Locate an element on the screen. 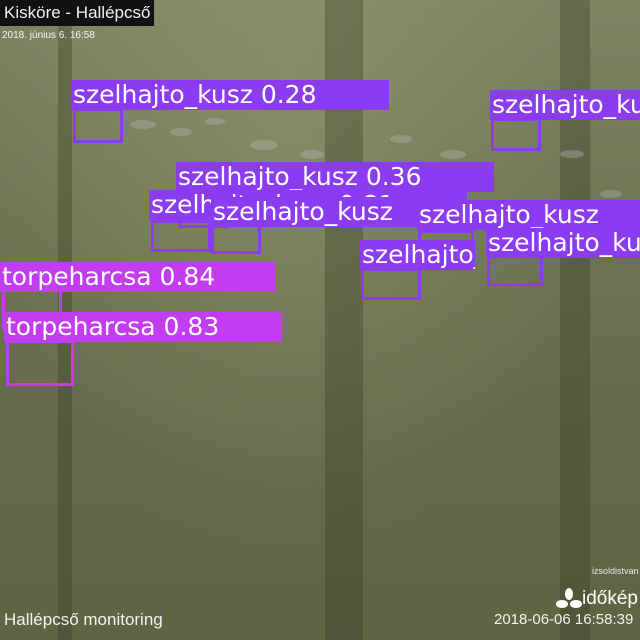 The image size is (640, 640). detection-label: torpeharcsa 0.83 is located at coordinates (143, 327).